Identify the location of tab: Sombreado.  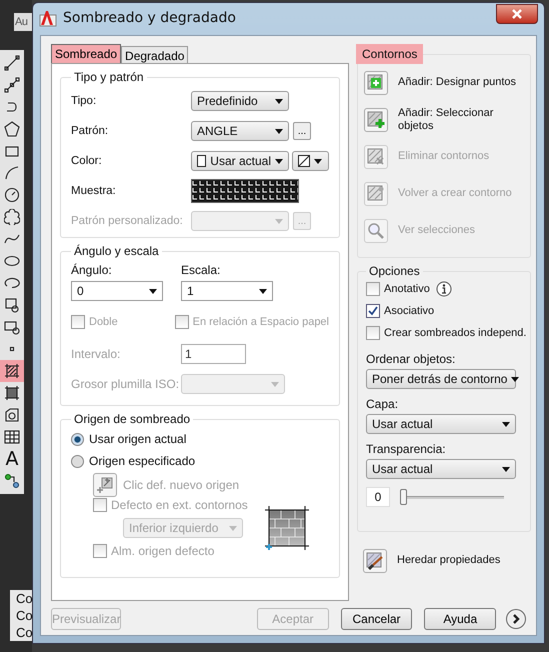
(86, 53).